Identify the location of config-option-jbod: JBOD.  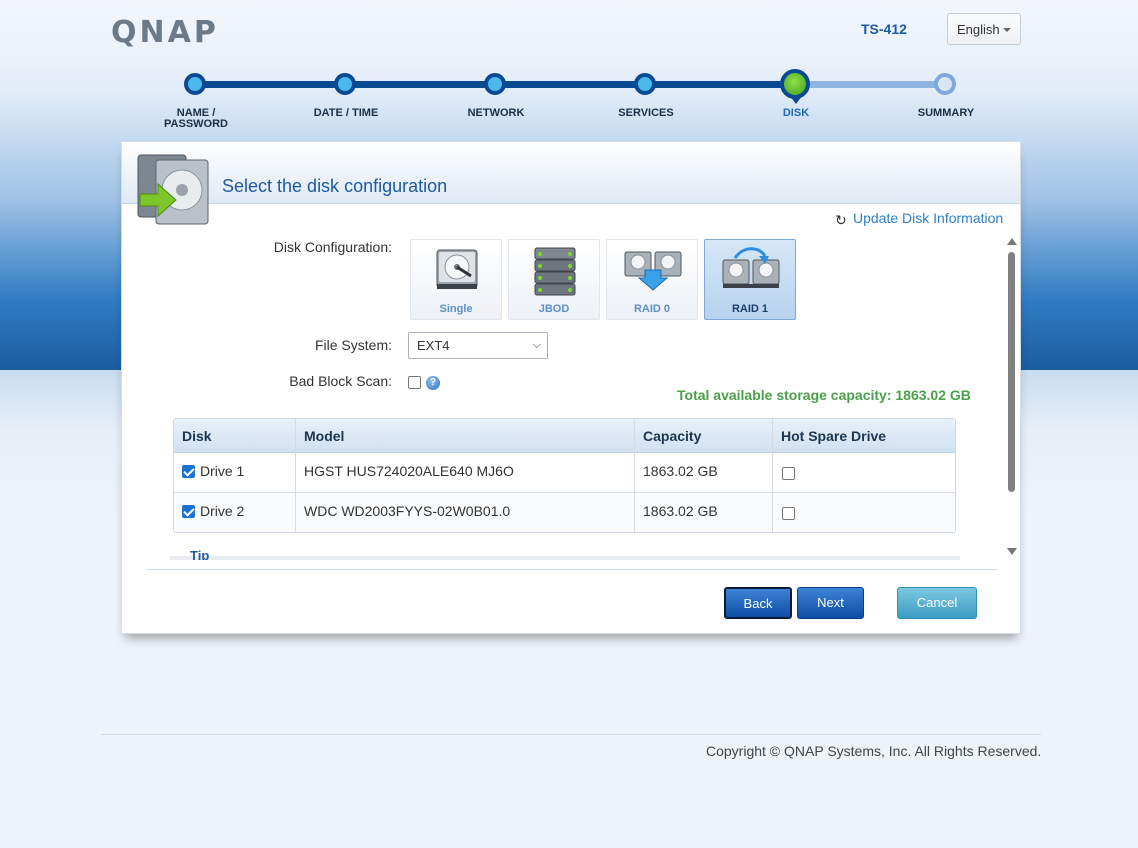
(554, 279).